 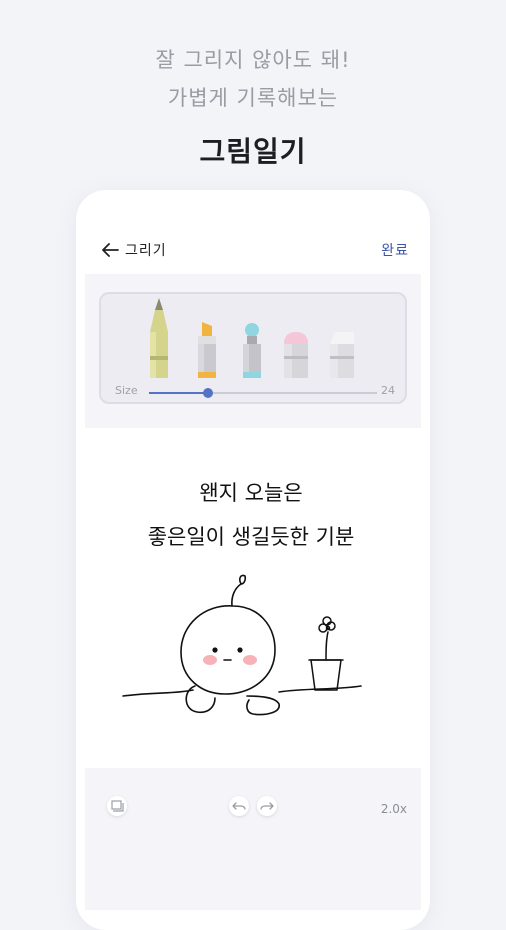 I want to click on back-arrow-icon, so click(x=110, y=250).